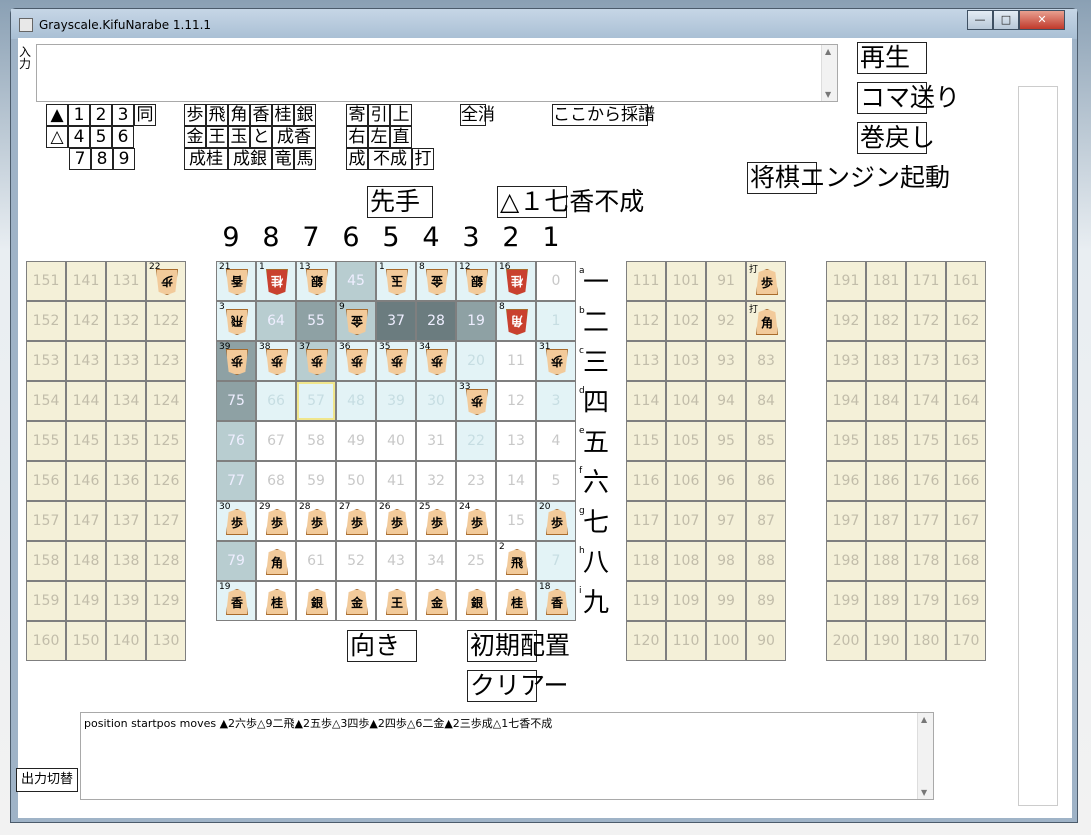 The height and width of the screenshot is (835, 1091). I want to click on stand-cell: 174, so click(926, 401).